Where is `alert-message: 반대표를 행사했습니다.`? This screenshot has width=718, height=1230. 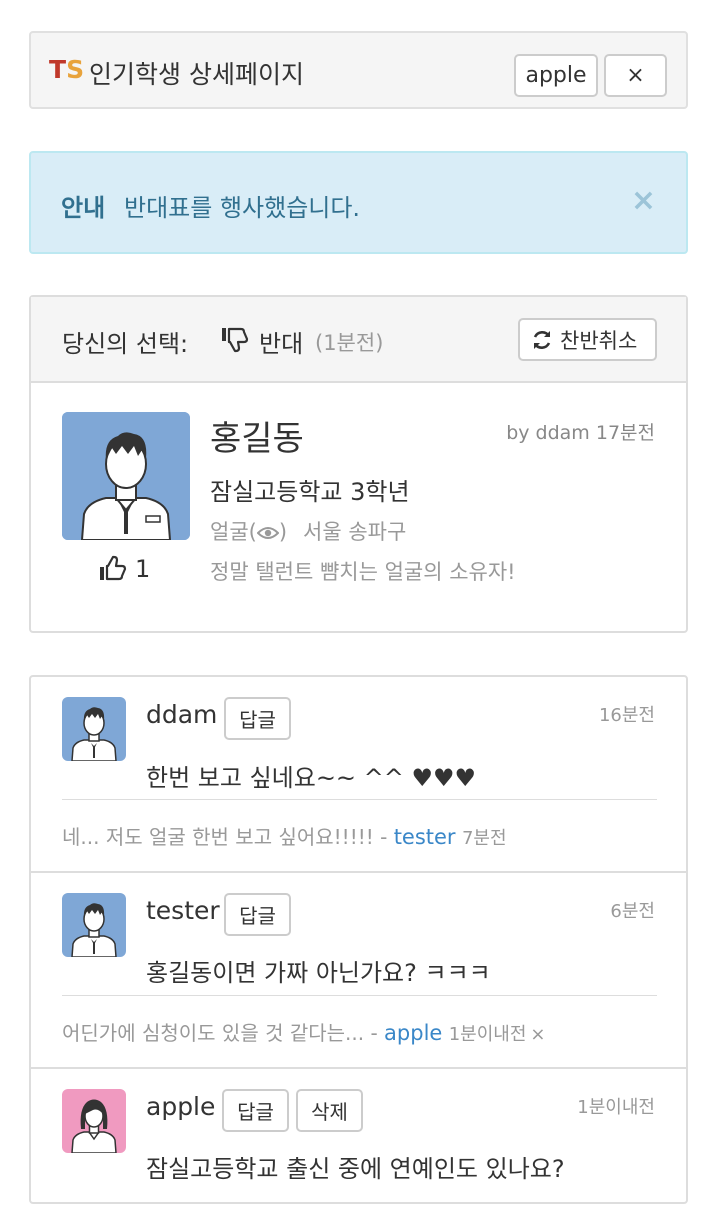
alert-message: 반대표를 행사했습니다. is located at coordinates (242, 208).